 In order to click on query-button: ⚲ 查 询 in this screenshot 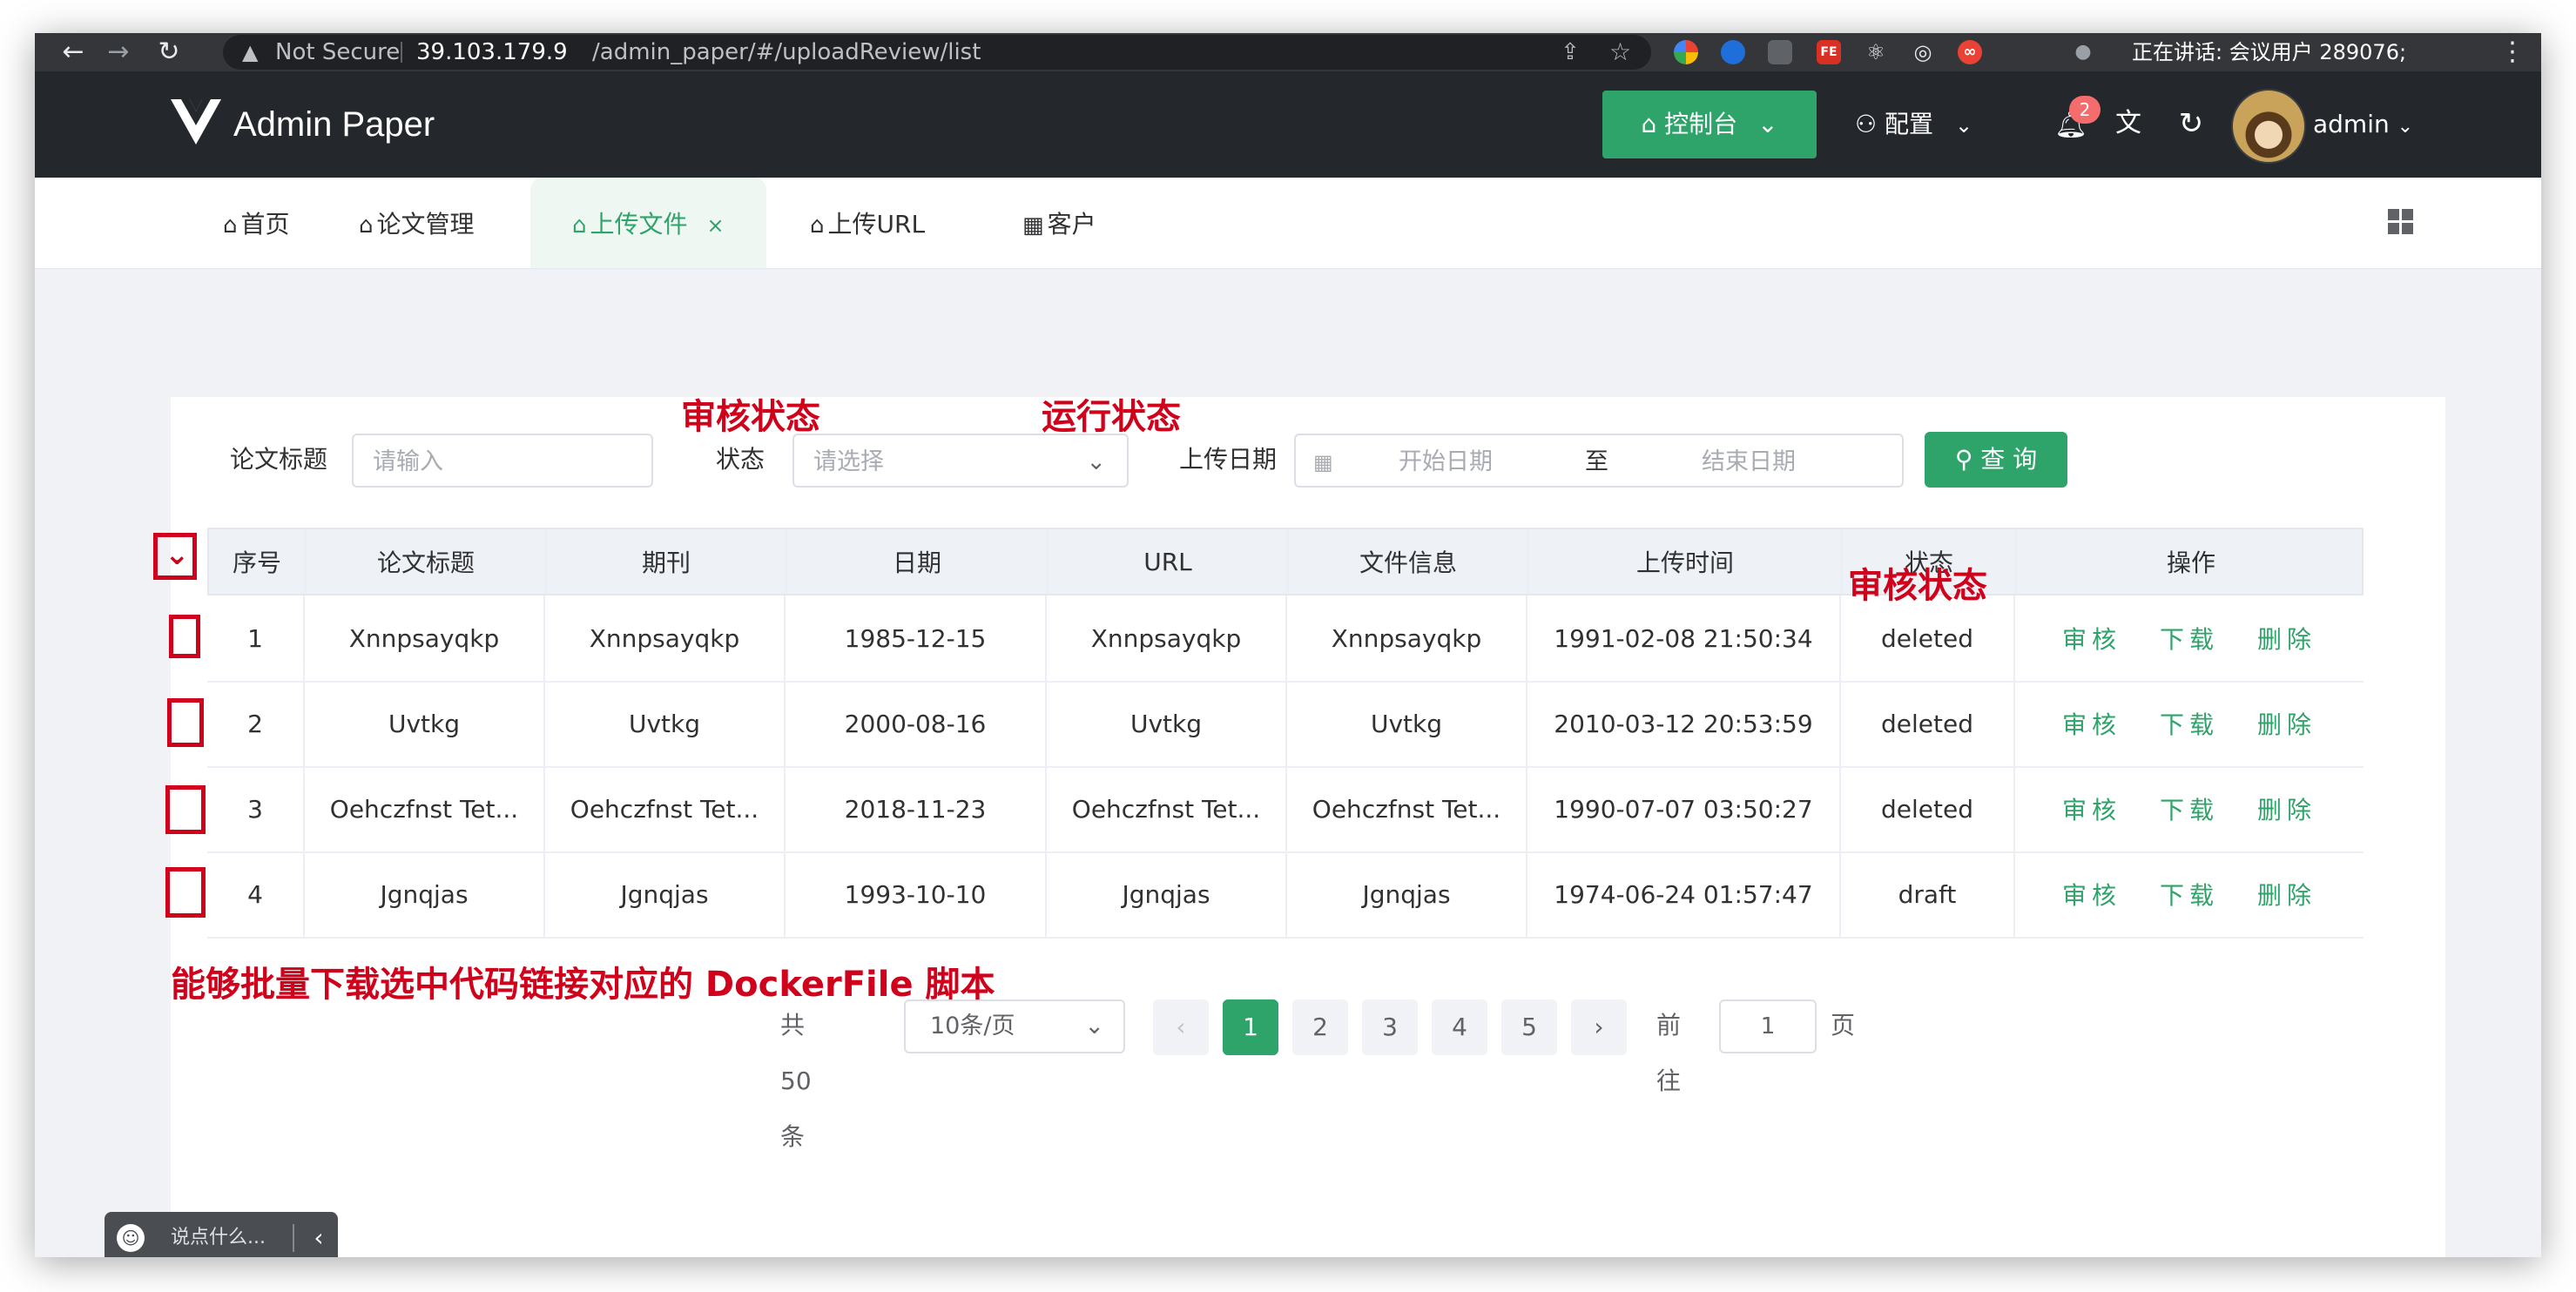, I will do `click(1996, 460)`.